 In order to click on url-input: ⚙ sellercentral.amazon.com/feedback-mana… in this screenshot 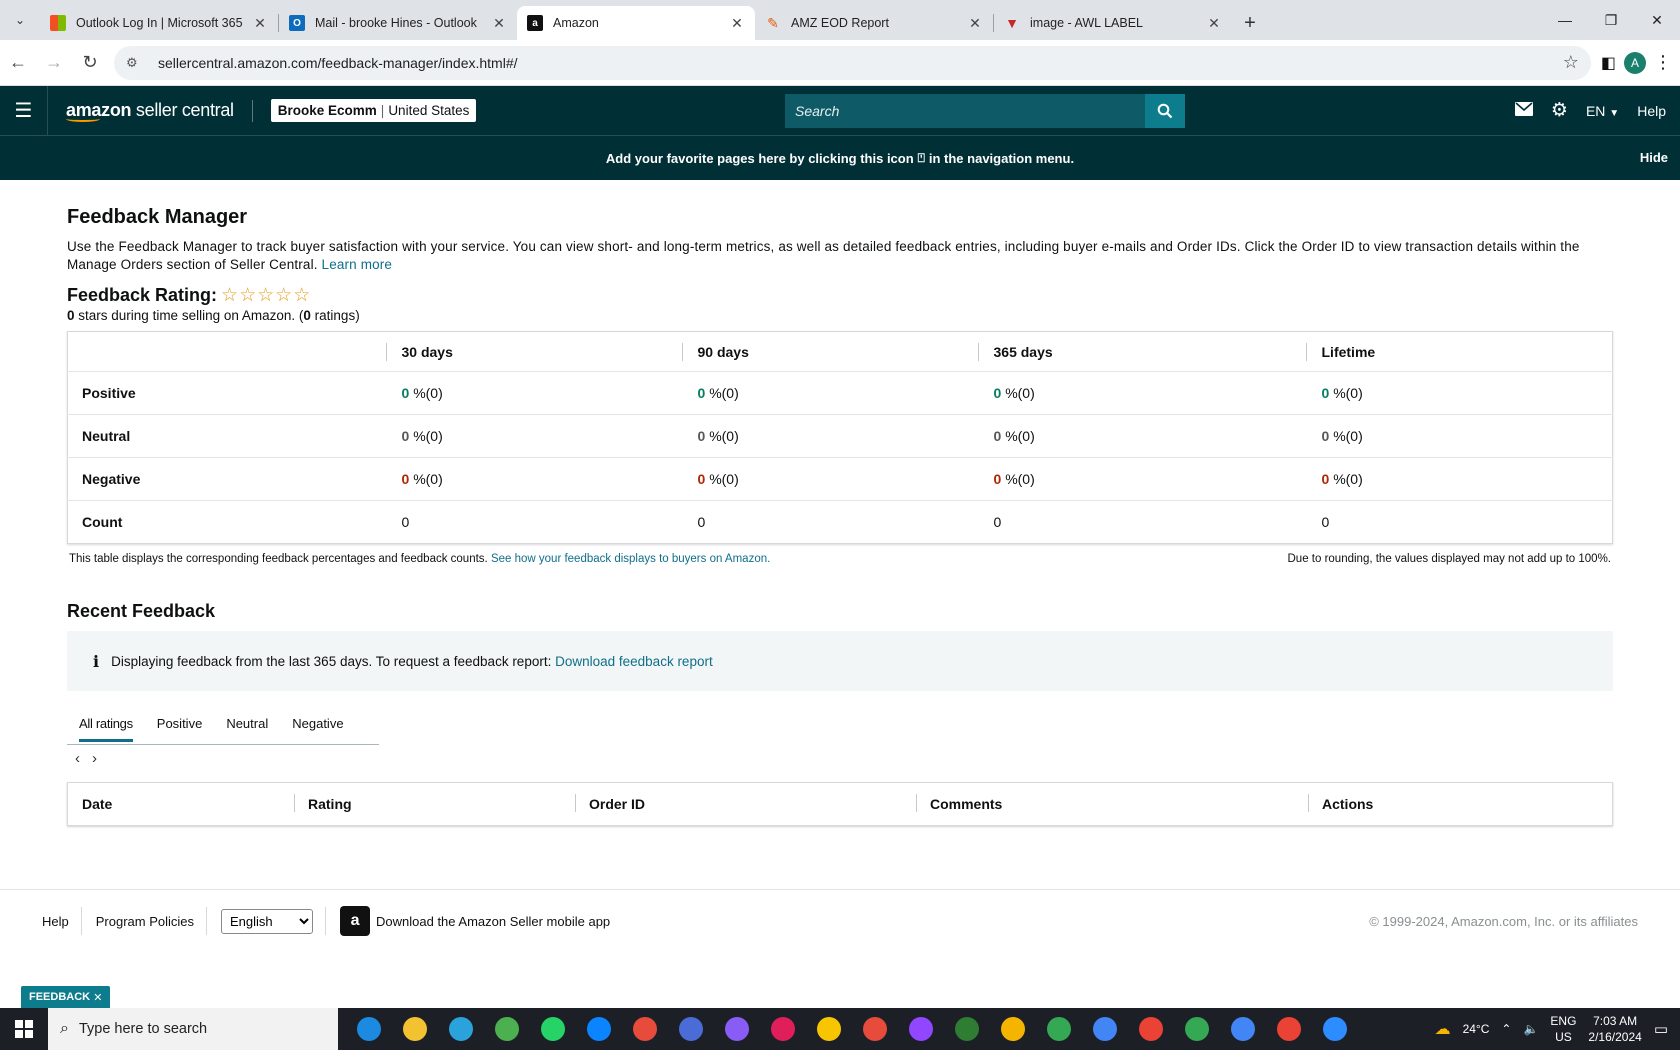, I will do `click(852, 62)`.